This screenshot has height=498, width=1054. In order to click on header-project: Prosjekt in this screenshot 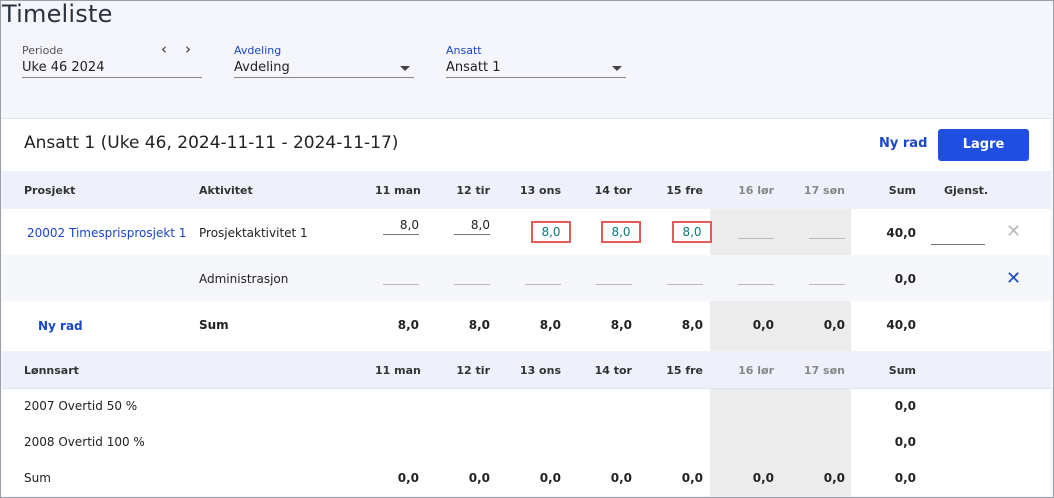, I will do `click(50, 190)`.